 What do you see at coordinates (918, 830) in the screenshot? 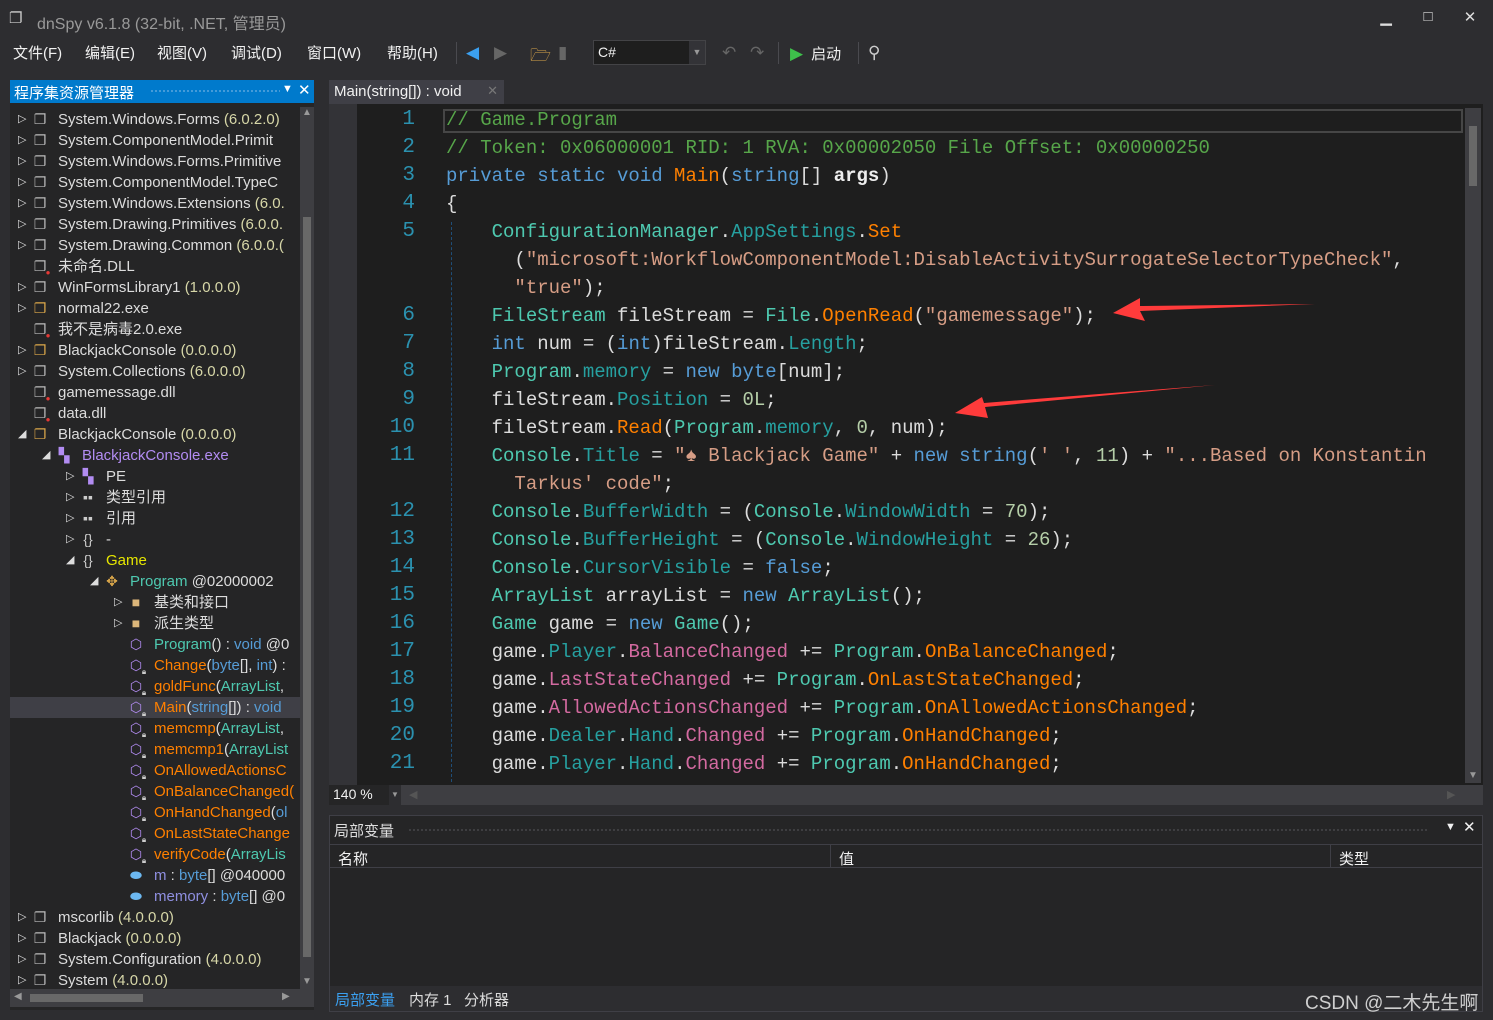
I see `drag-grip` at bounding box center [918, 830].